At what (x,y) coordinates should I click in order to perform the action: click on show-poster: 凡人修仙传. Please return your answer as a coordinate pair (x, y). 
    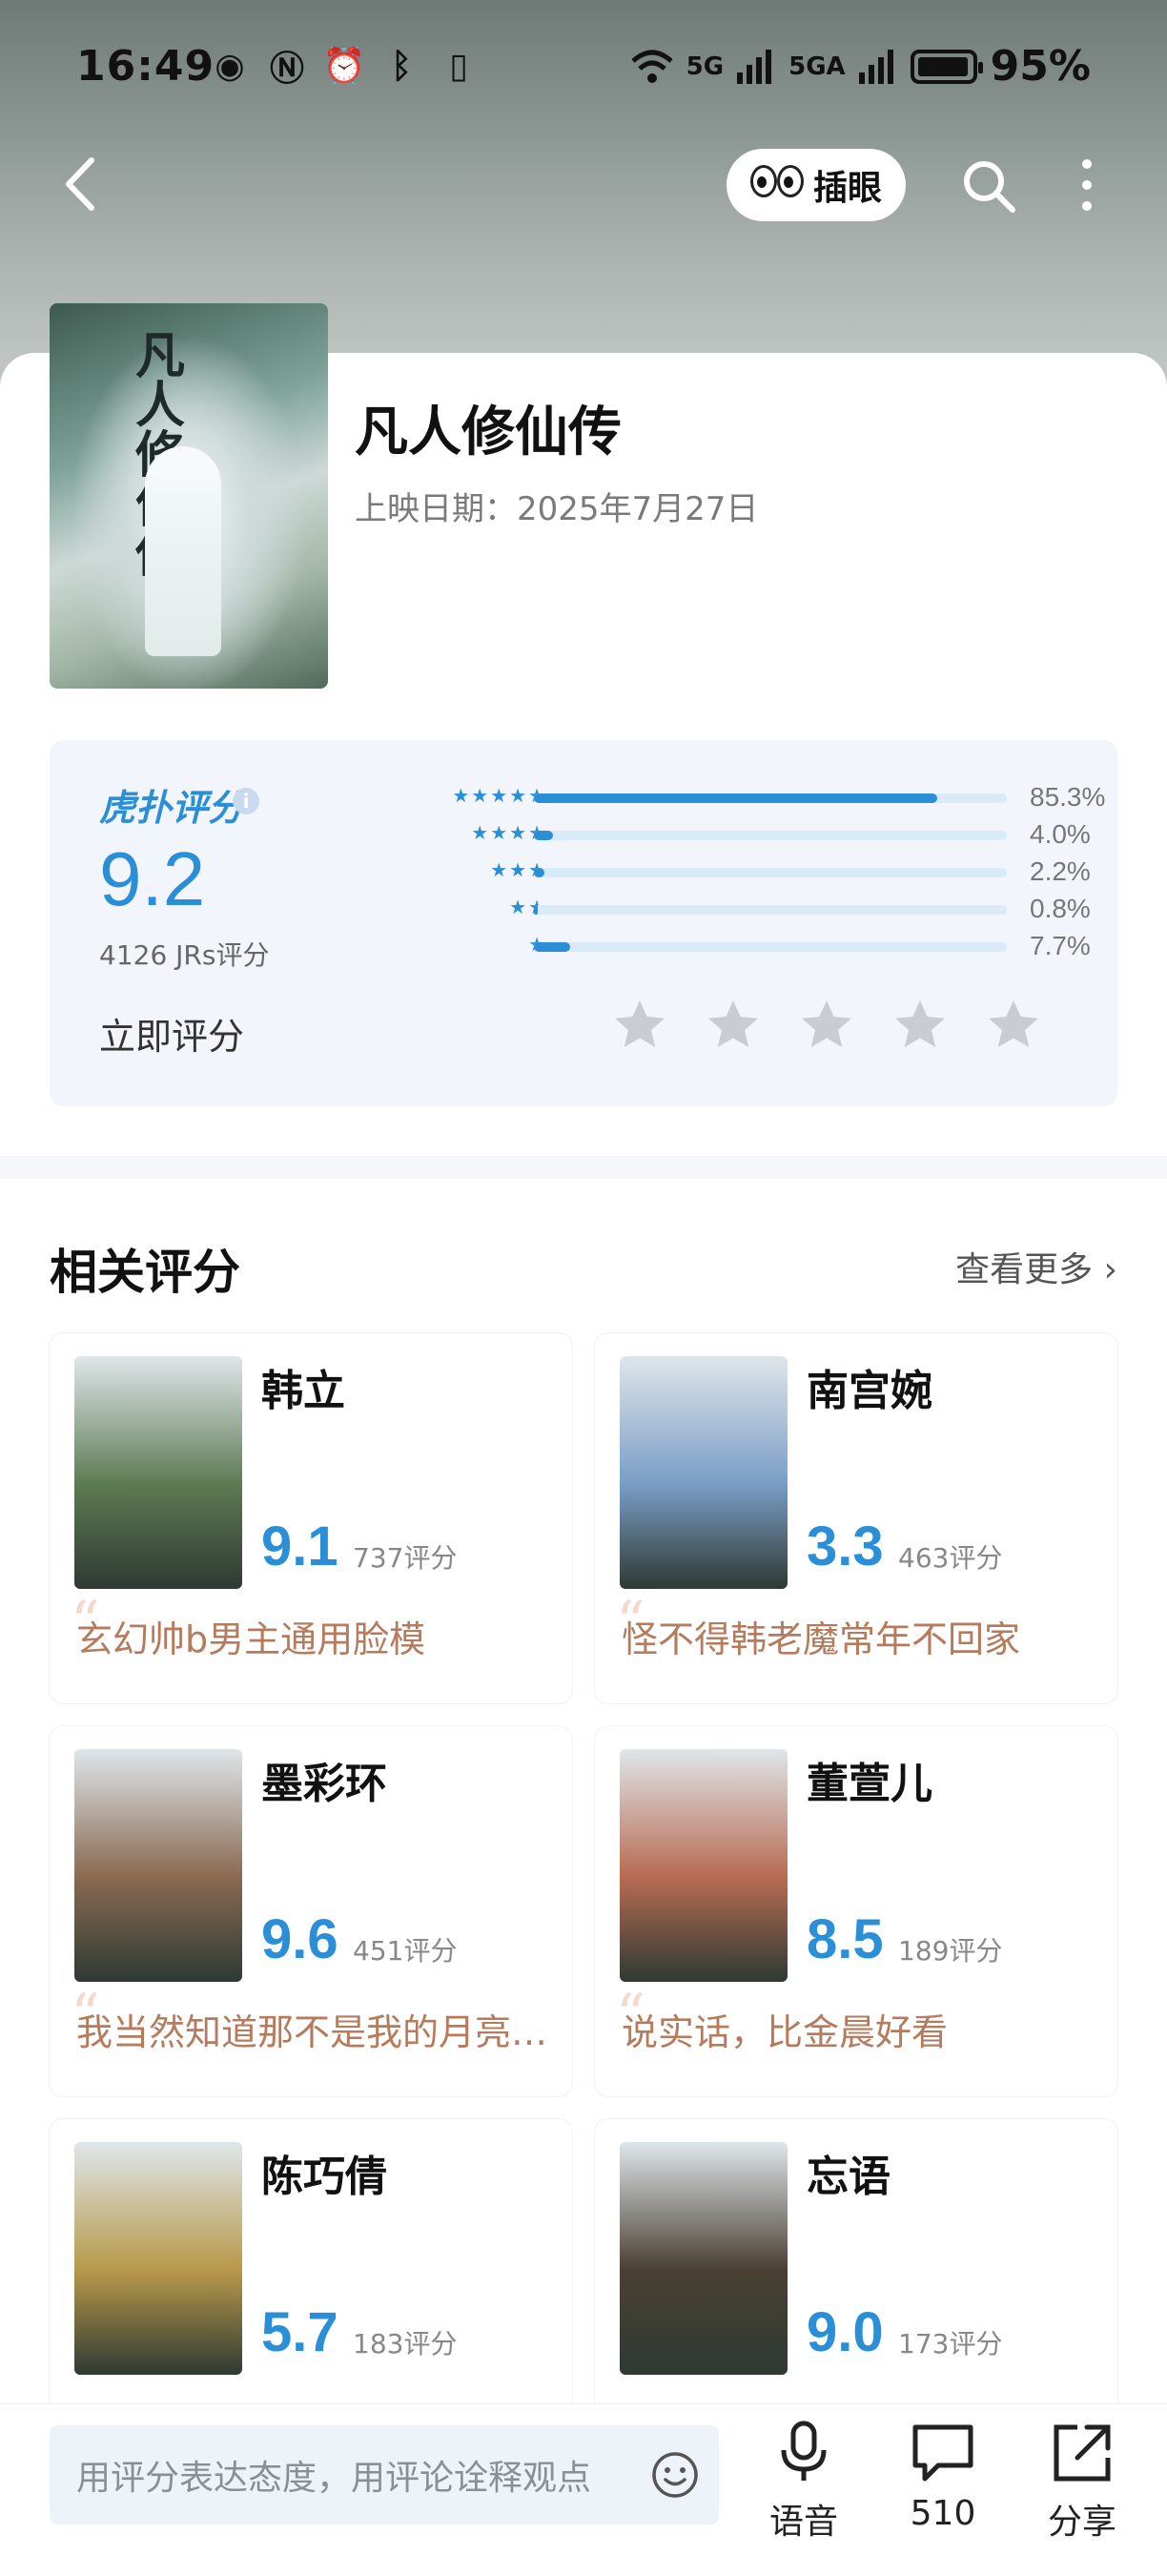
    Looking at the image, I should click on (189, 496).